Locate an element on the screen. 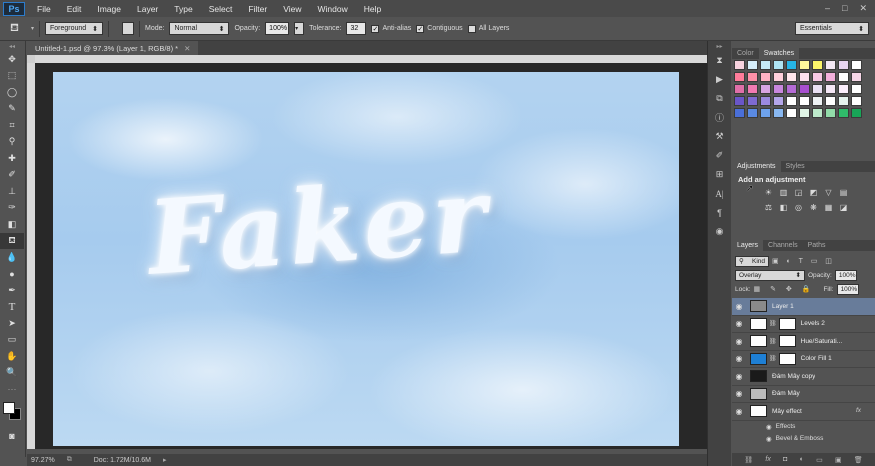  close-button: ✕ is located at coordinates (863, 8).